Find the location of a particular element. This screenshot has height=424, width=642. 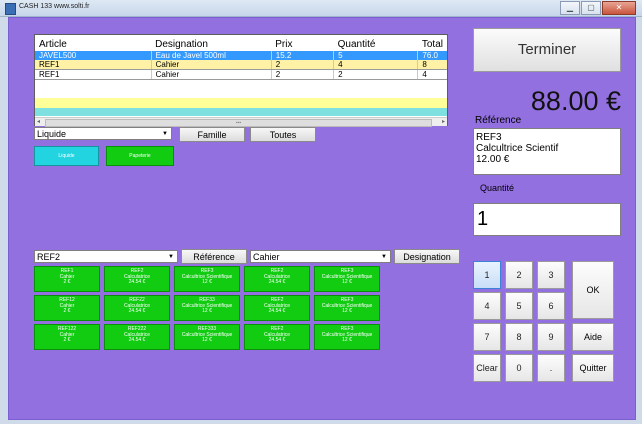

product-tile: REF122 Cahier 2 € is located at coordinates (67, 337).